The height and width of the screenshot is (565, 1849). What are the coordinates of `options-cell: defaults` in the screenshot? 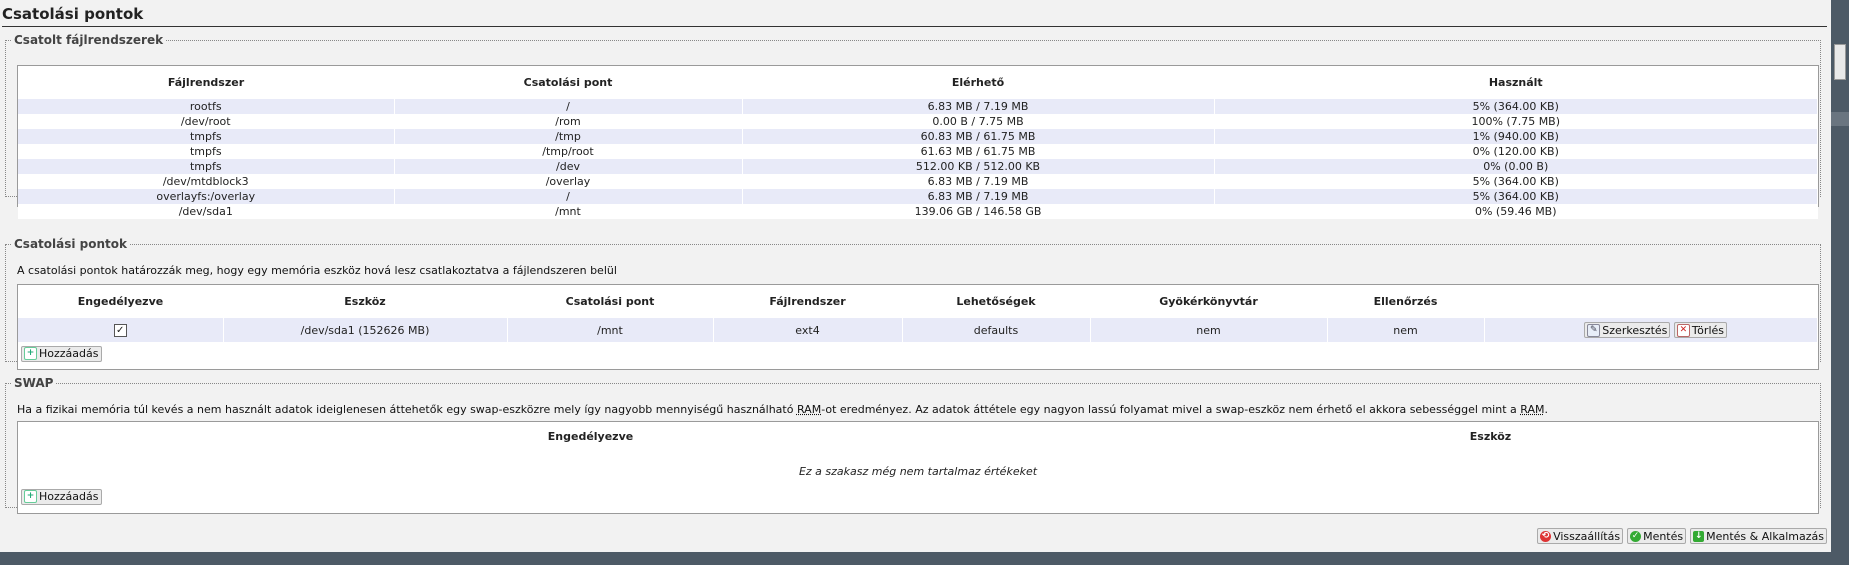 It's located at (996, 330).